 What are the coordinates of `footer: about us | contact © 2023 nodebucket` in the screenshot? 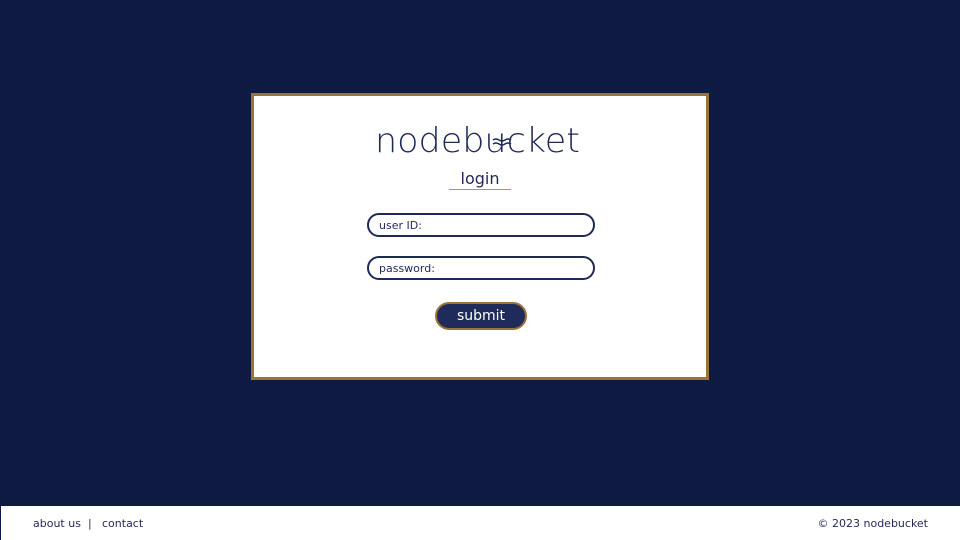 It's located at (480, 523).